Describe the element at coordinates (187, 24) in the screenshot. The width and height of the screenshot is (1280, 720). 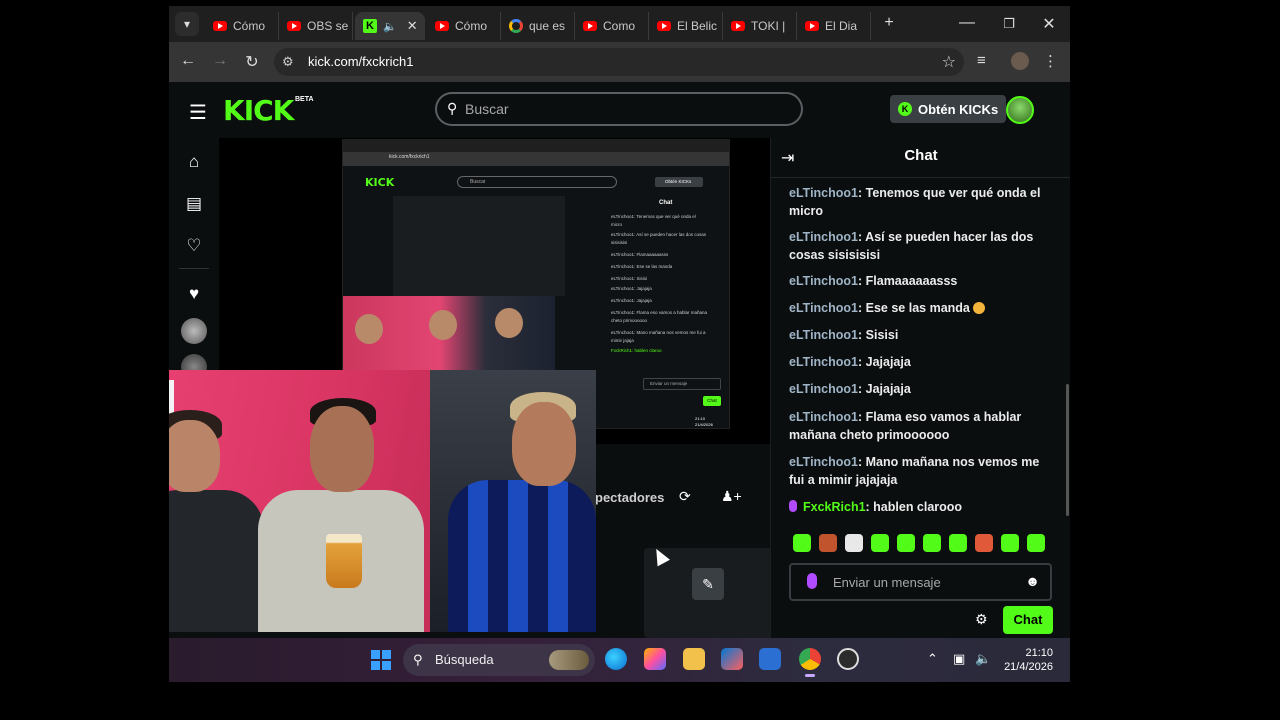
I see `tab-search-button: ▾` at that location.